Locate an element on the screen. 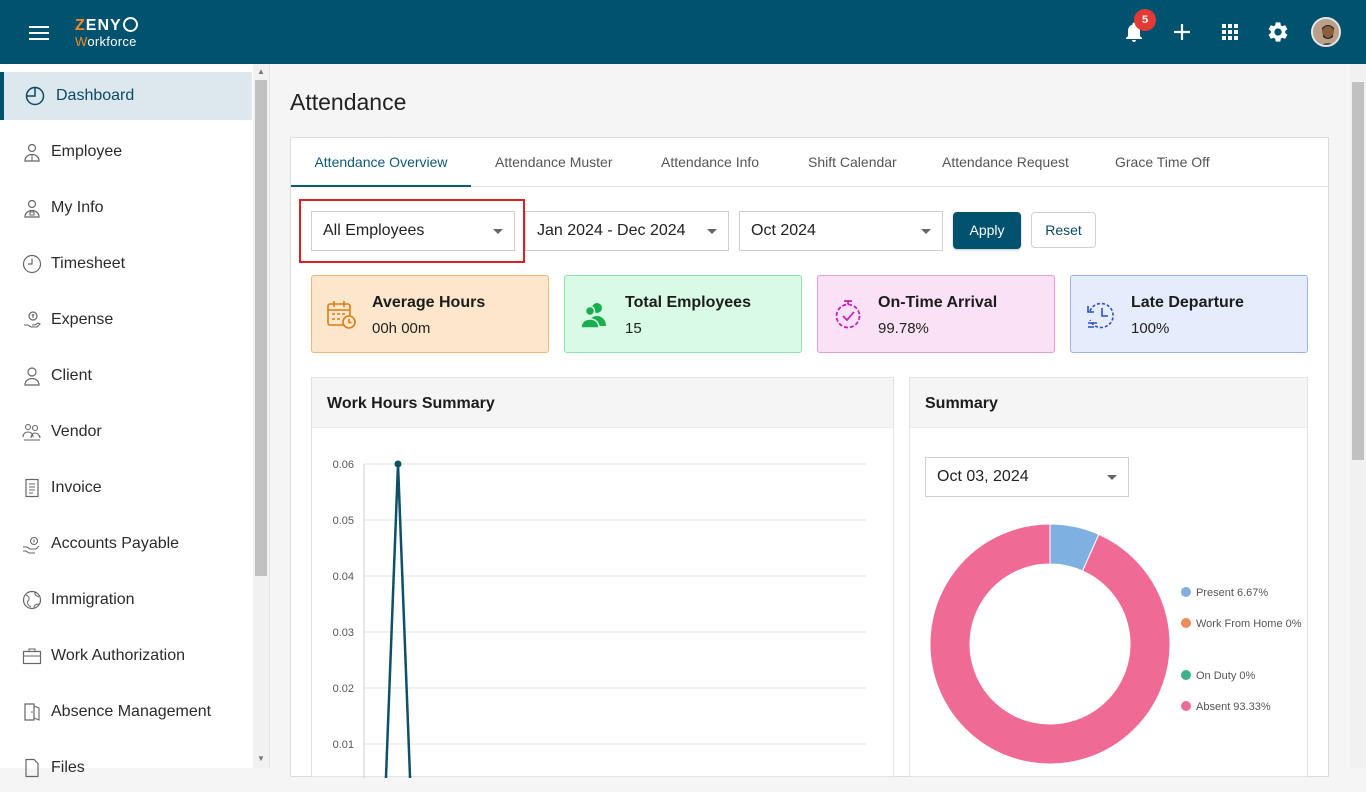 The image size is (1366, 792). sidebar-item-accounts-payable: Accounts Payable is located at coordinates (126, 544).